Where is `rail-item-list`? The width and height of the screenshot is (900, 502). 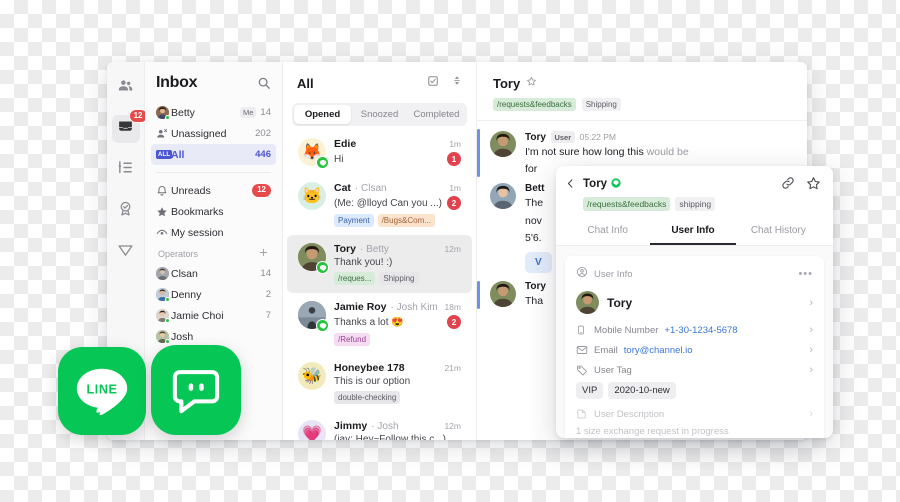 rail-item-list is located at coordinates (126, 170).